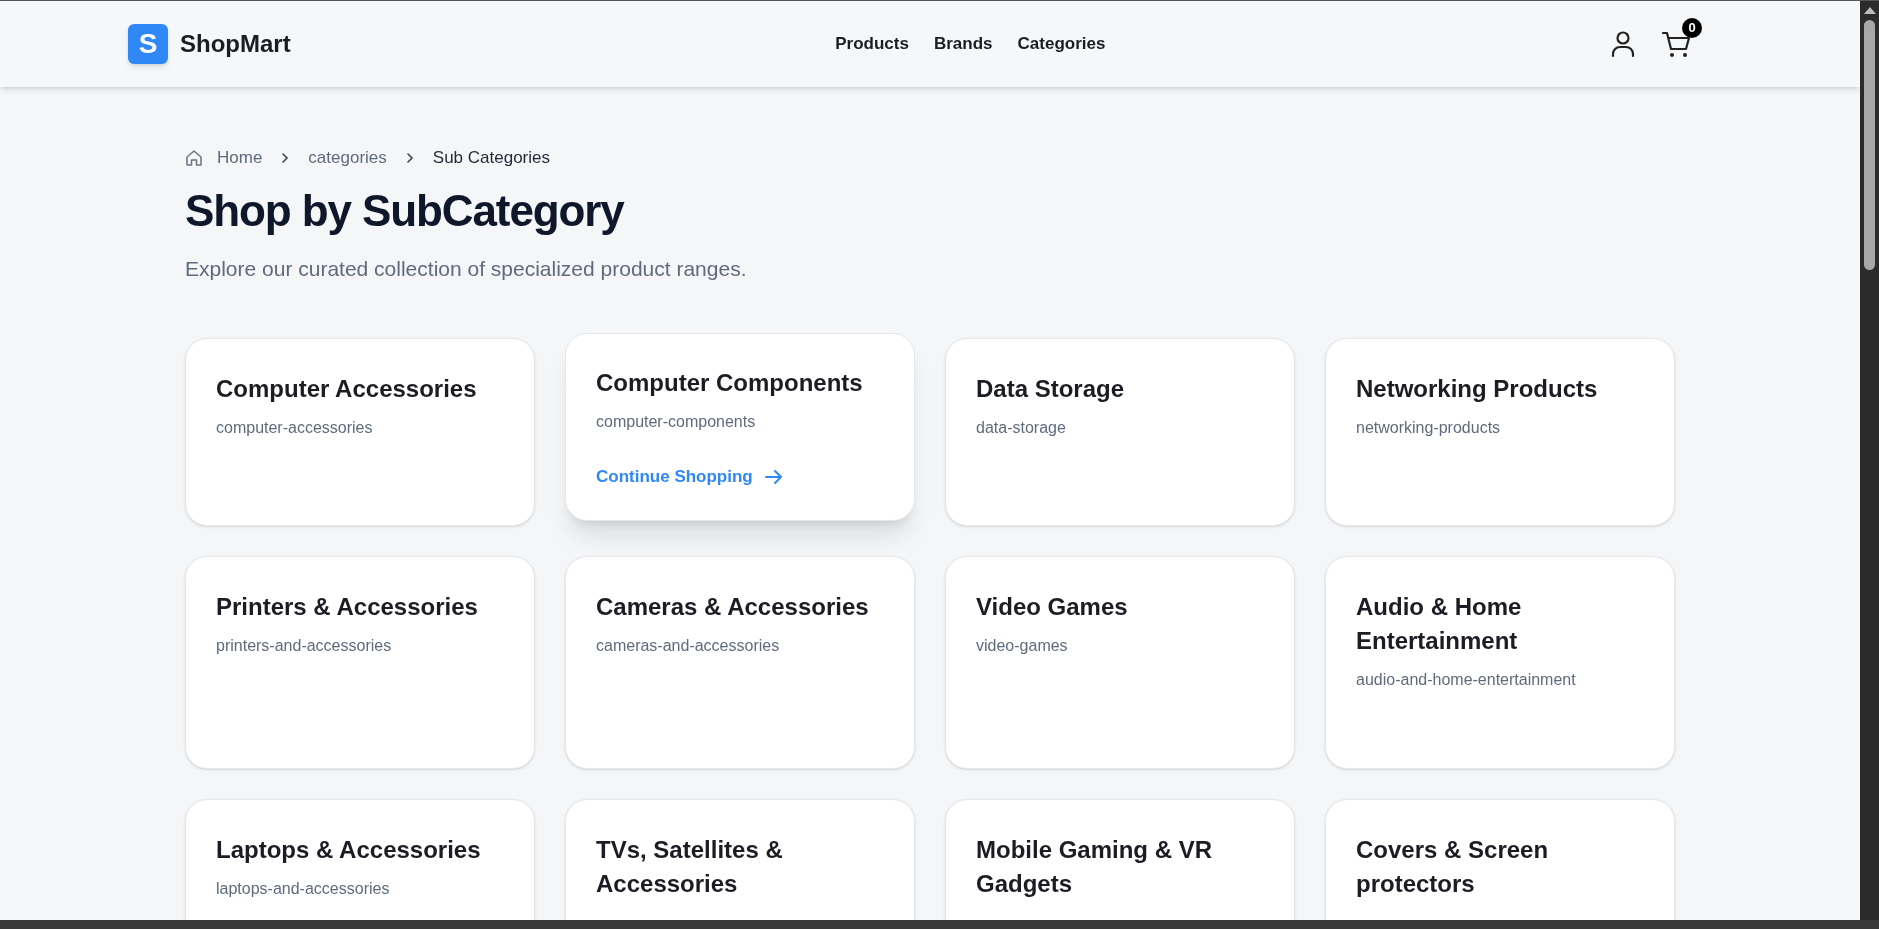 The height and width of the screenshot is (929, 1879). What do you see at coordinates (1477, 389) in the screenshot?
I see `card-title: Networking Products` at bounding box center [1477, 389].